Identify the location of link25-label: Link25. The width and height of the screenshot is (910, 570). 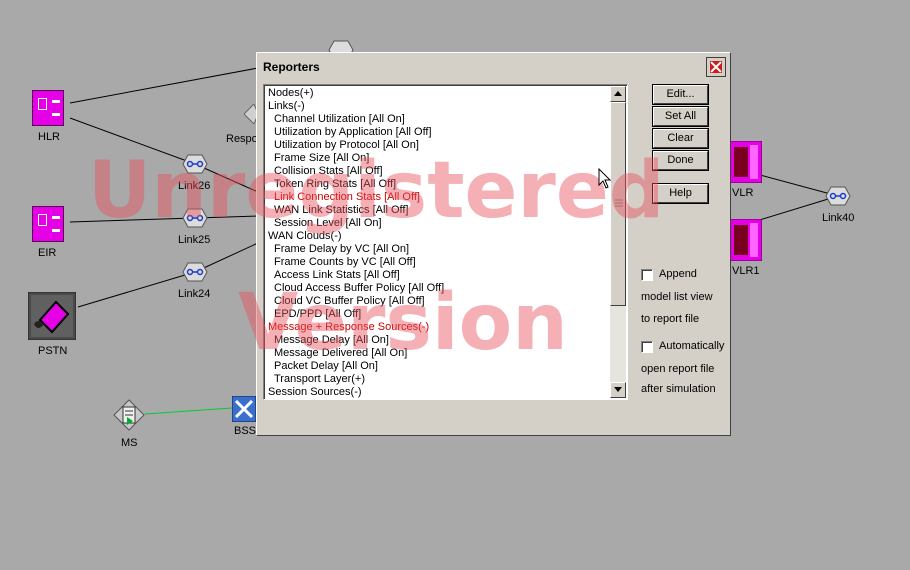
(194, 240).